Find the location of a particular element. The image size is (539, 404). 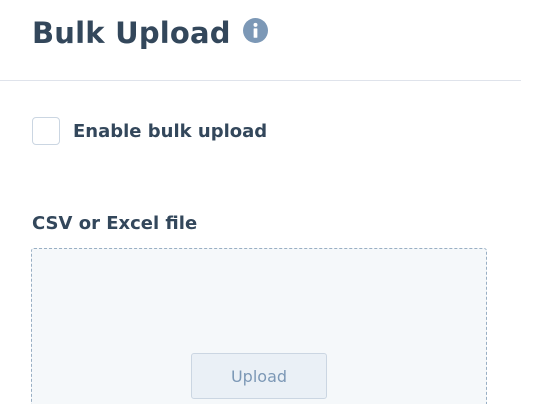

page-title: Bulk Upload is located at coordinates (131, 33).